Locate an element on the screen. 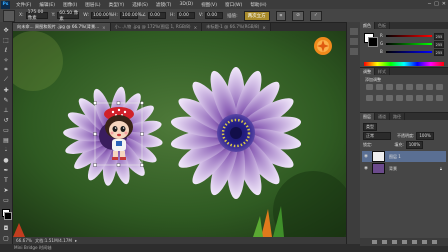 Image resolution: width=448 pixels, height=252 pixels. path-select-tool-icon: ➤ is located at coordinates (6, 190).